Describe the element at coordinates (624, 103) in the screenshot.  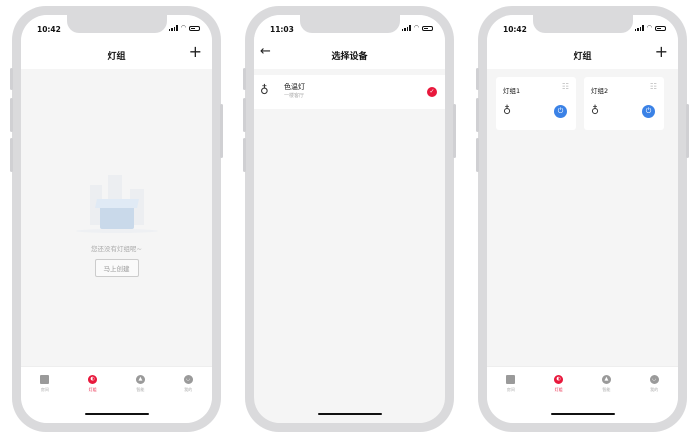
I see `group-card-2: 灯组2 ☷ ♁ ⏻` at that location.